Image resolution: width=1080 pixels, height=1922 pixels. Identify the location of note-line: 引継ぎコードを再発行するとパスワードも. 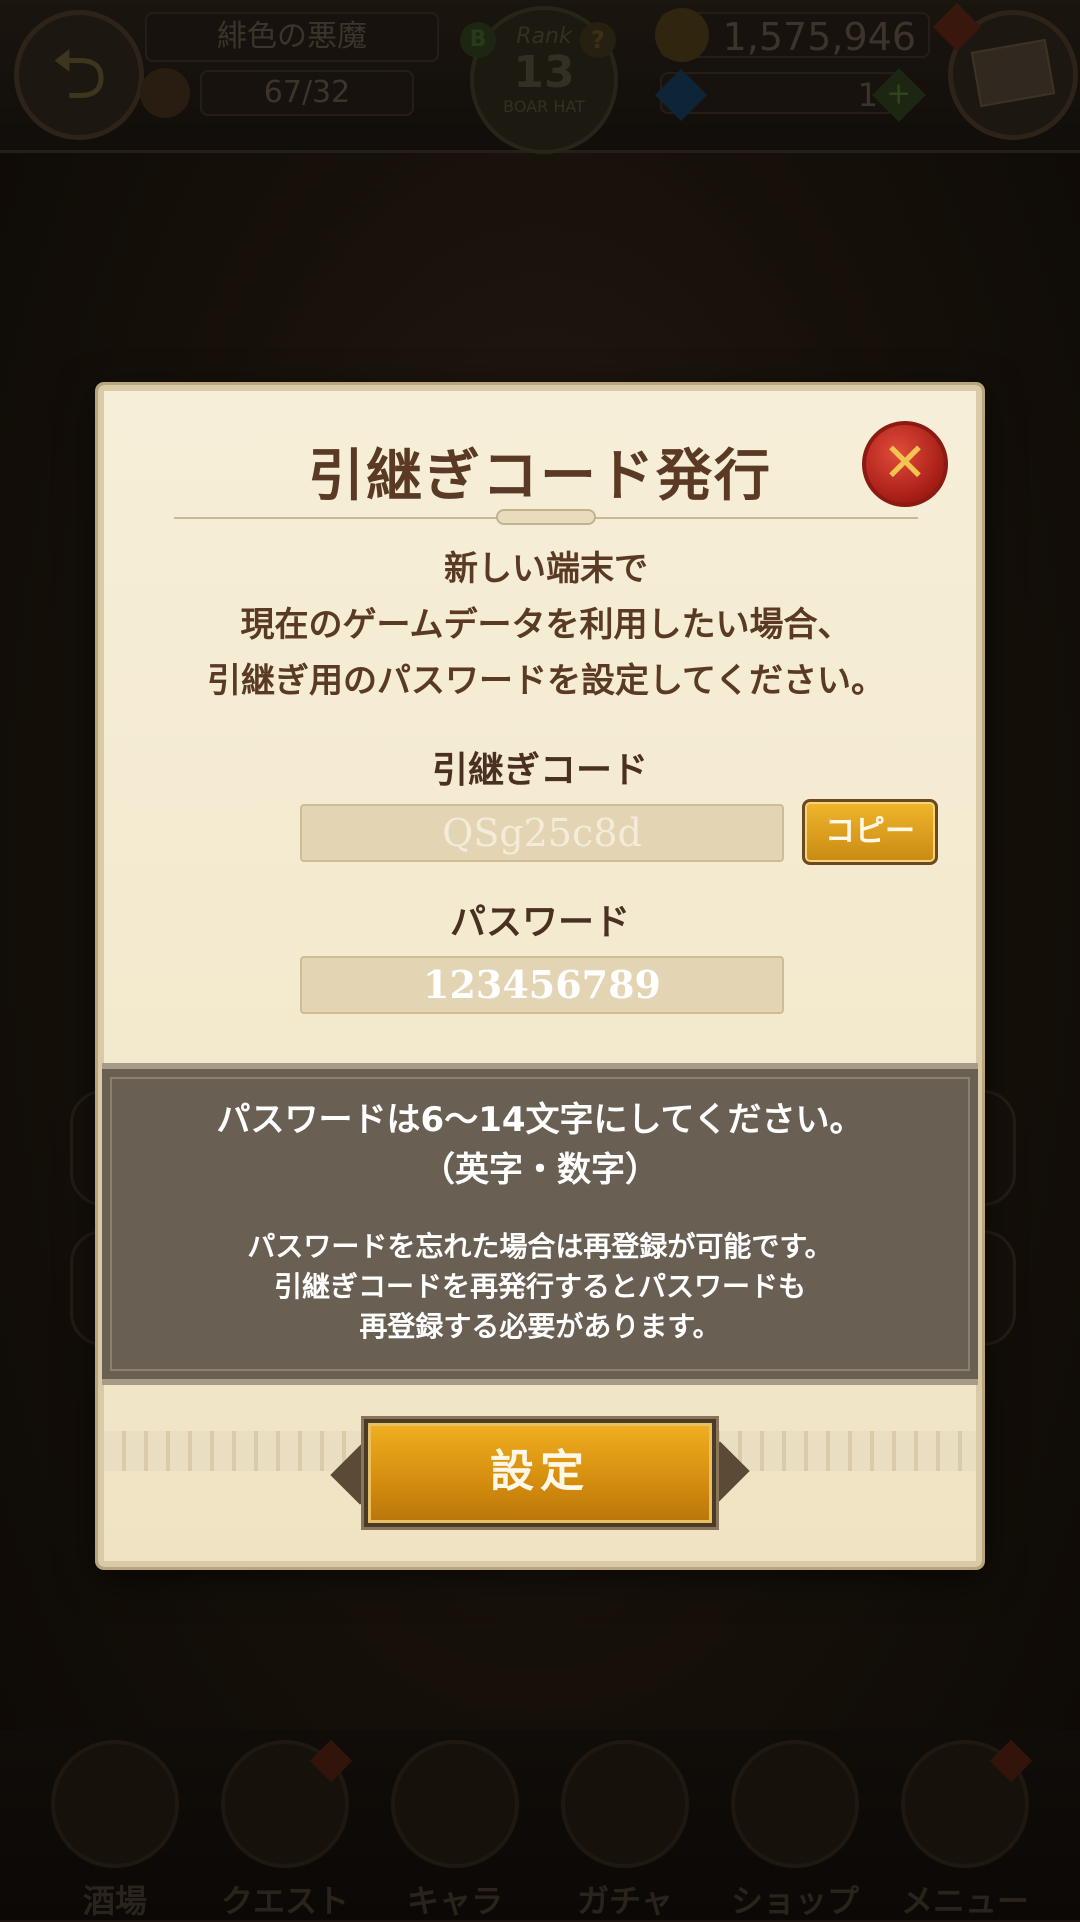
(539, 1286).